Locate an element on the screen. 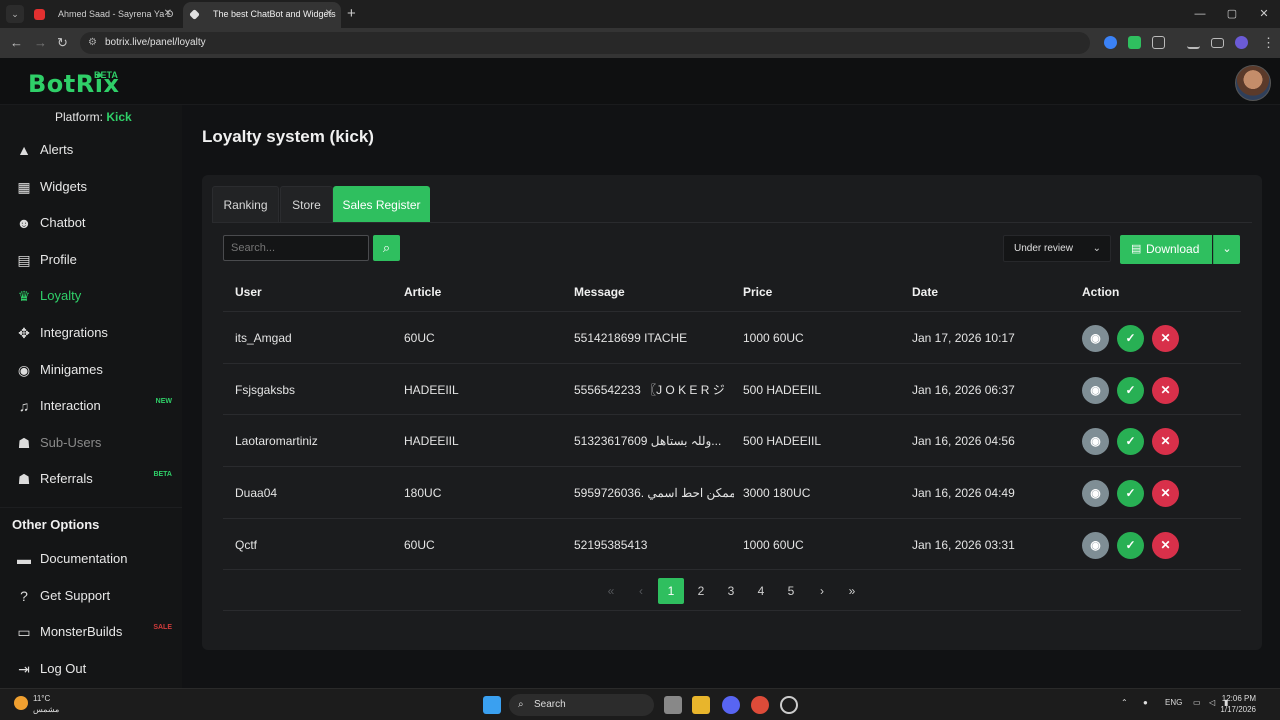 The height and width of the screenshot is (720, 1280). new-tab-button: + is located at coordinates (351, 13).